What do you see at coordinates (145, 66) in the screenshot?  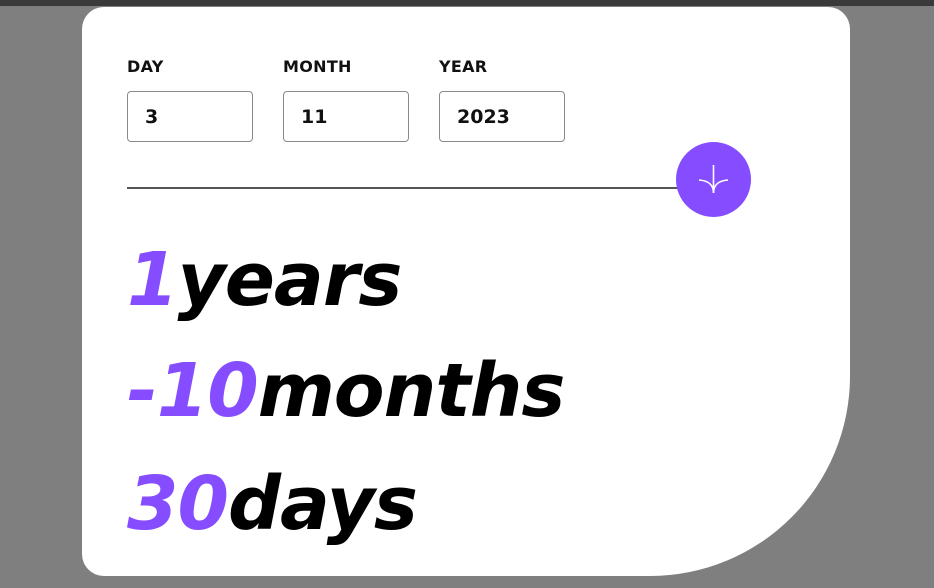 I see `day-label: DAY` at bounding box center [145, 66].